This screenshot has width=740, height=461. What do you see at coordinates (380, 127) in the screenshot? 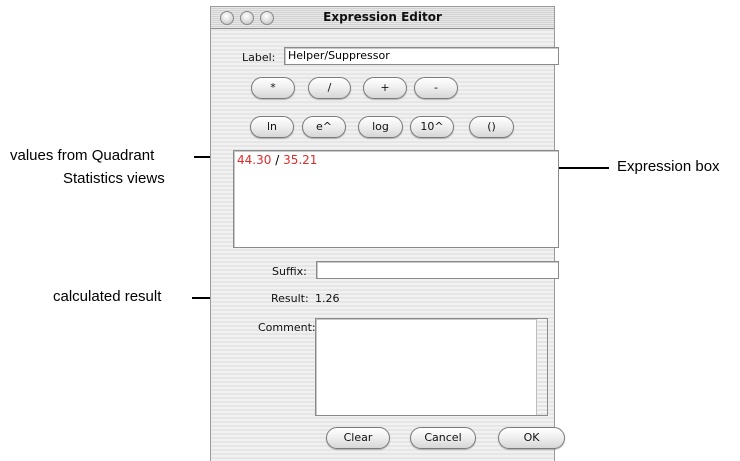
I see `log-button: log` at bounding box center [380, 127].